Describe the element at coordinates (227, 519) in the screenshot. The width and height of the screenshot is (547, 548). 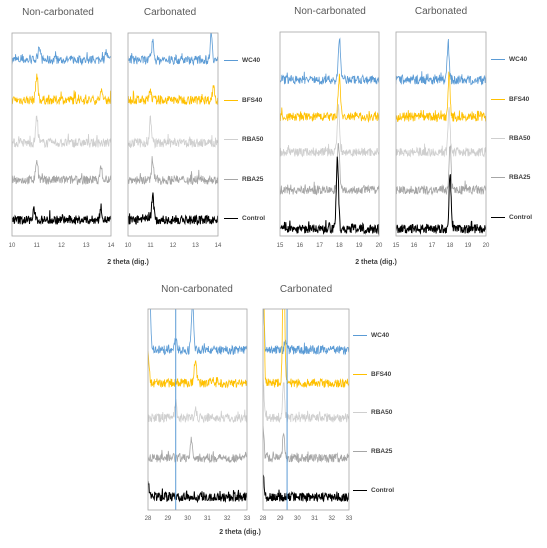
I see `x-tick-label: 32` at that location.